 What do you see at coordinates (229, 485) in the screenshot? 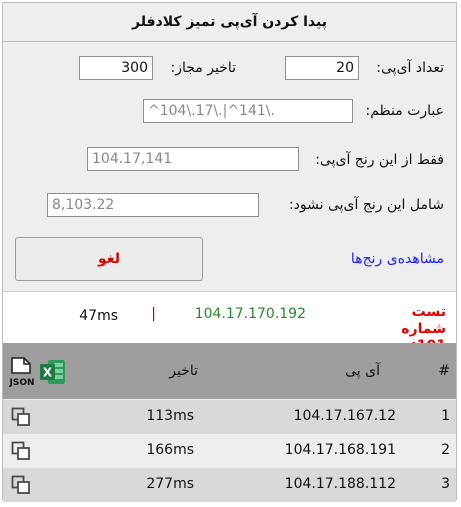
I see `table-row: 3 104.17.188.112 277ms` at bounding box center [229, 485].